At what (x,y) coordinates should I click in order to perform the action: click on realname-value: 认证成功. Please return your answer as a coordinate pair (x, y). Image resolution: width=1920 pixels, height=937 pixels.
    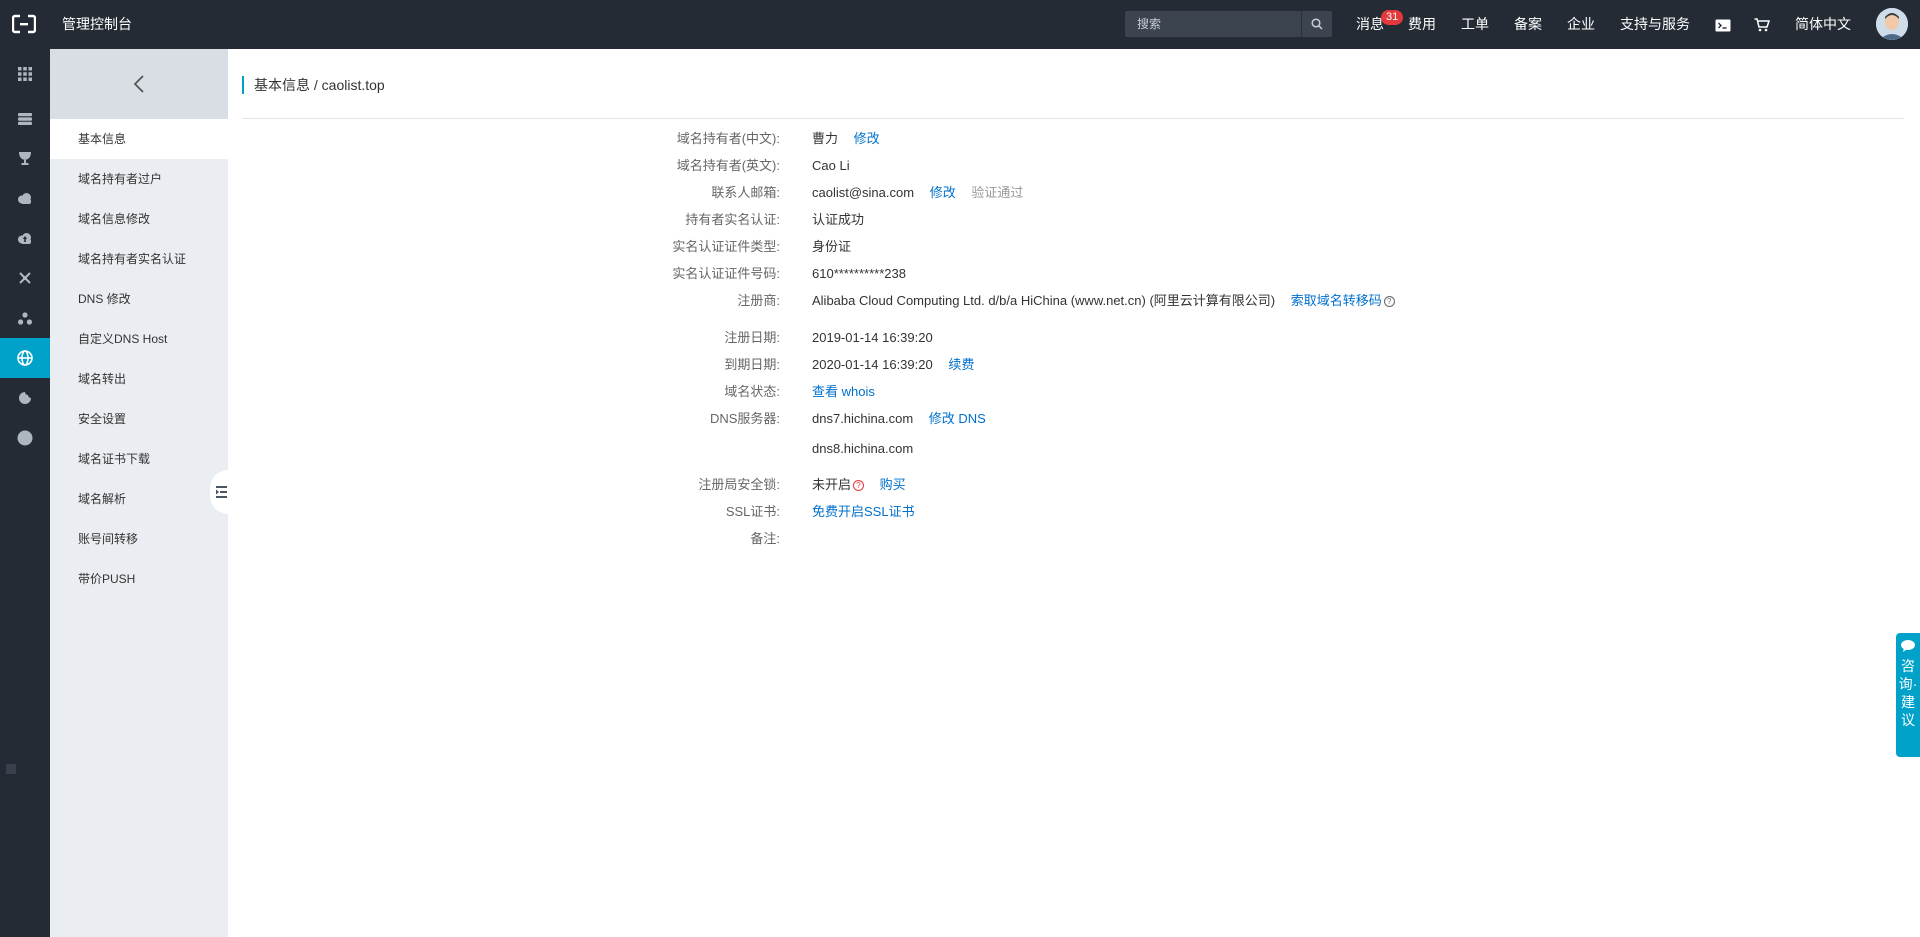
    Looking at the image, I should click on (838, 219).